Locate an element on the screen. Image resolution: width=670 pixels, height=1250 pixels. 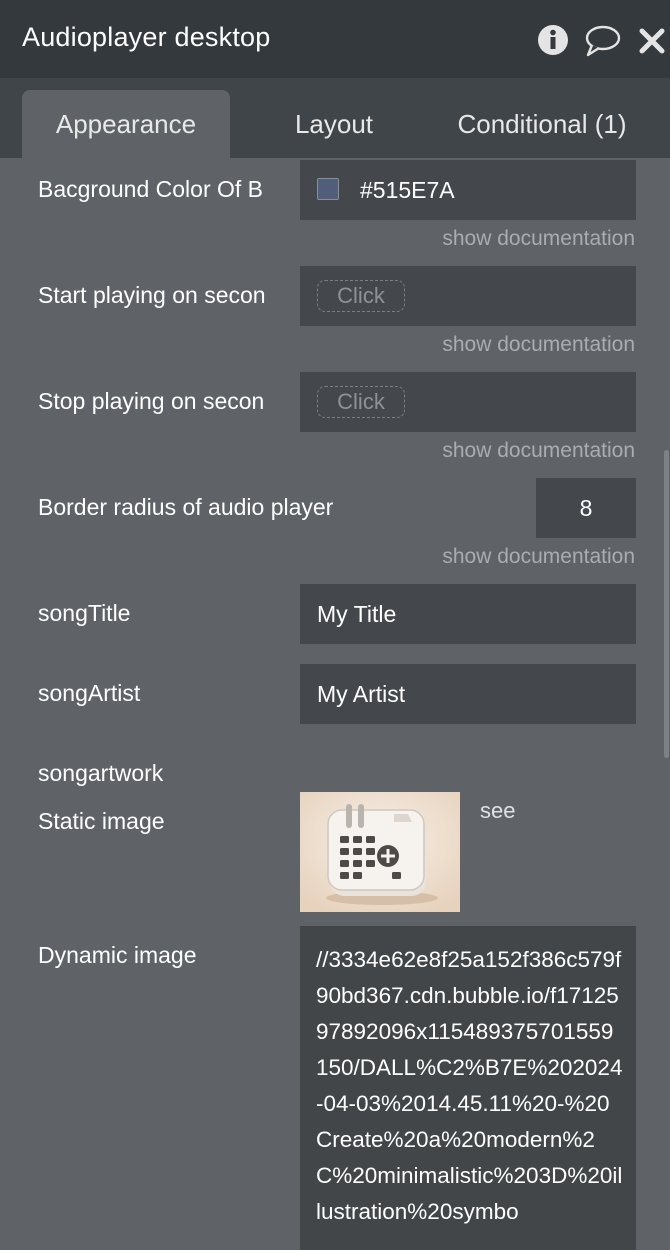
color-swatch is located at coordinates (328, 189).